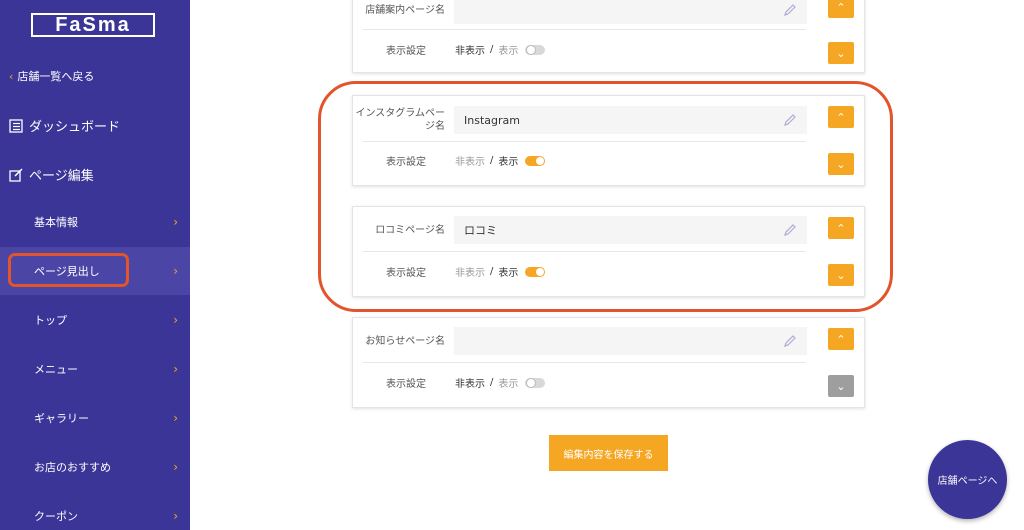  I want to click on sidebar-item-label: ギャラリー, so click(61, 418).